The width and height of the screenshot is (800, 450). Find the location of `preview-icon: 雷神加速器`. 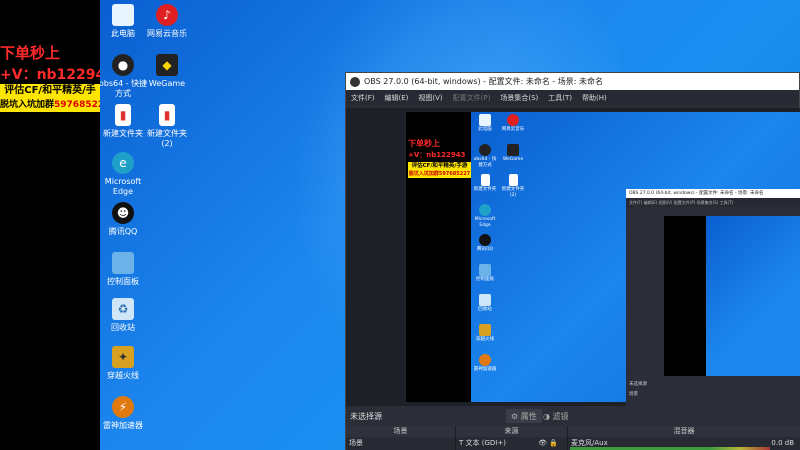

preview-icon: 雷神加速器 is located at coordinates (485, 363).